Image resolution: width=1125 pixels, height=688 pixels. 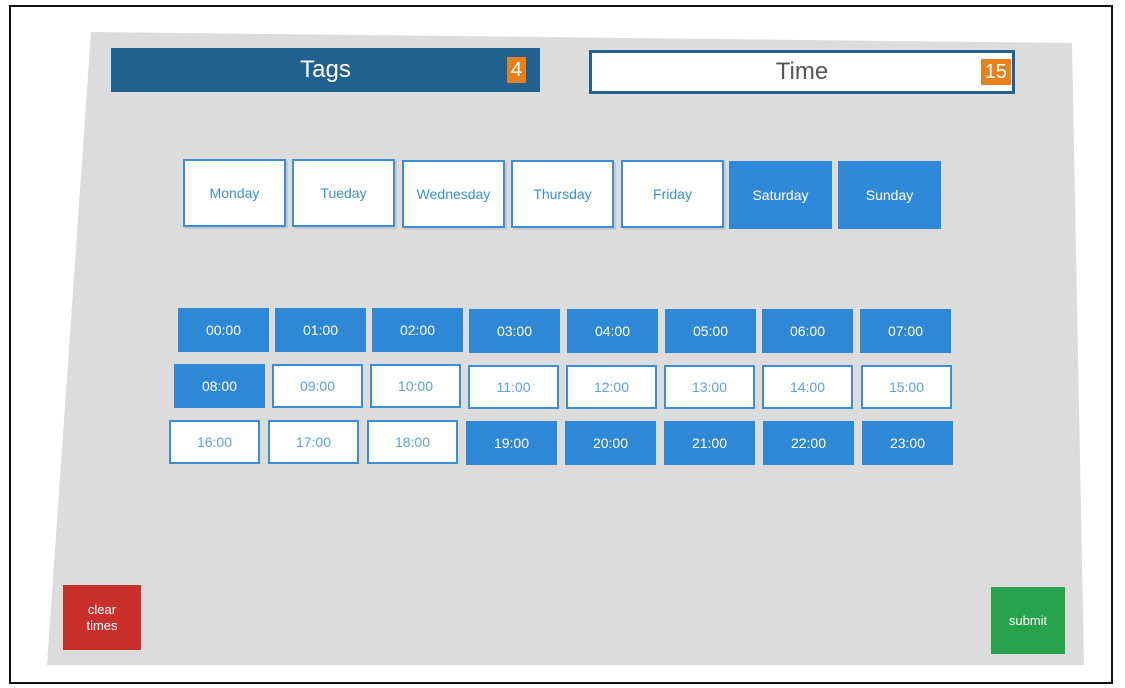 I want to click on time-slot-21: 21:00, so click(x=709, y=443).